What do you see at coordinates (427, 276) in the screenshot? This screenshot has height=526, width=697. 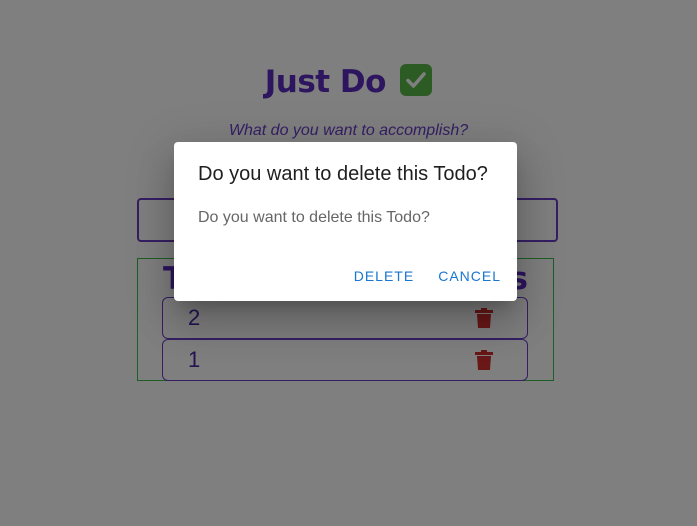 I see `dialog-actions: DELETE CANCEL` at bounding box center [427, 276].